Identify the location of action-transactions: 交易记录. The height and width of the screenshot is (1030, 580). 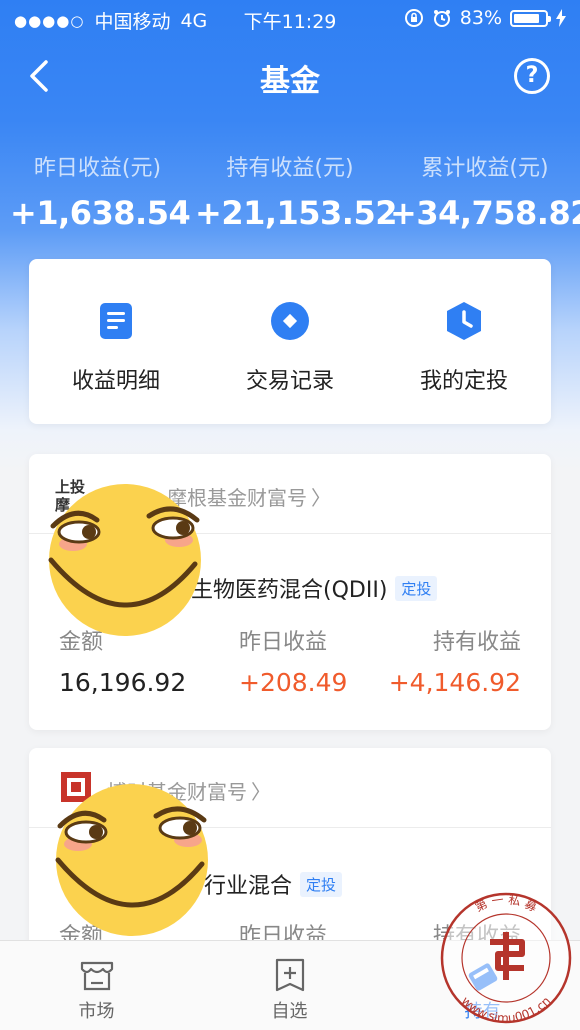
(290, 341).